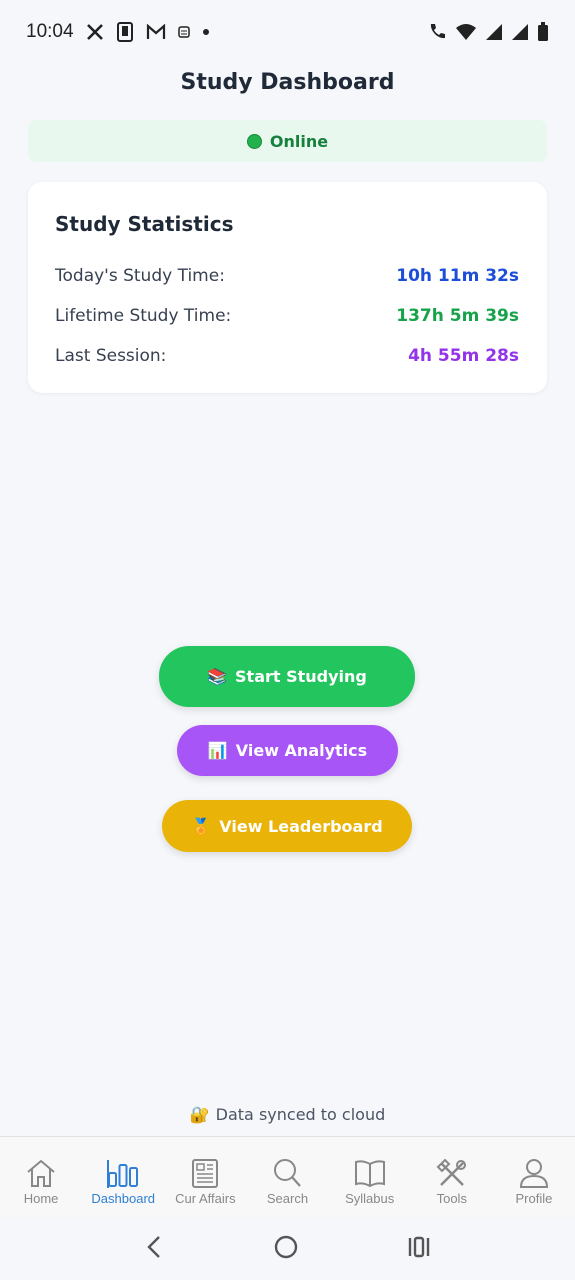 This screenshot has width=575, height=1280. What do you see at coordinates (301, 826) in the screenshot?
I see `view-leaderboard-label: View Leaderboard` at bounding box center [301, 826].